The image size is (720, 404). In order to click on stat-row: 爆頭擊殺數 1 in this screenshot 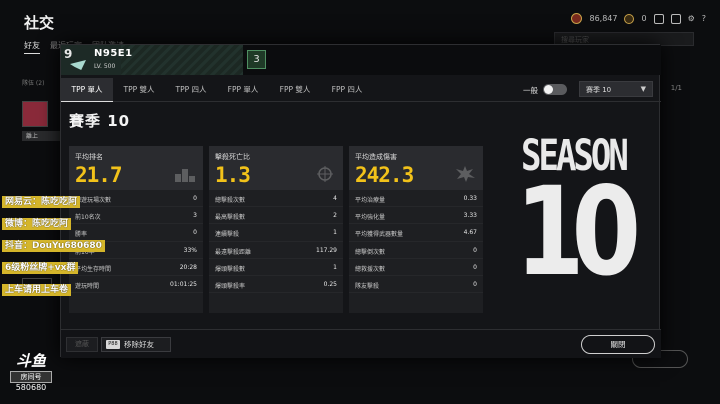, I will do `click(276, 267)`.